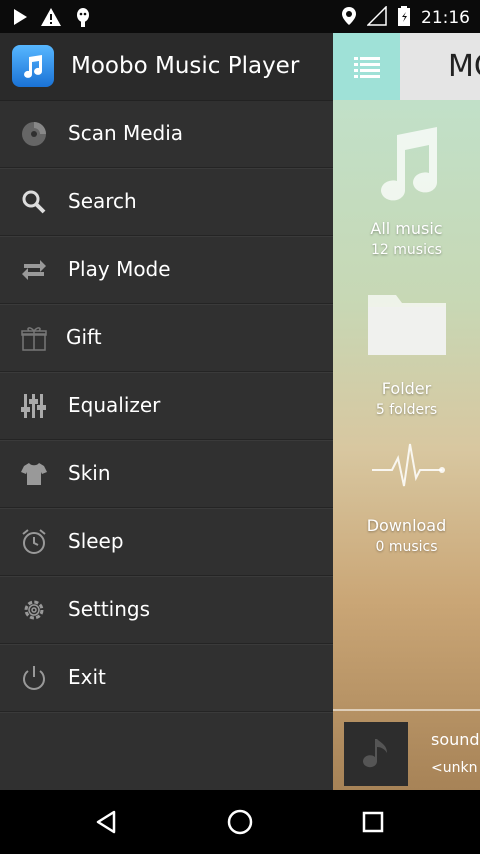  I want to click on android-icon, so click(83, 19).